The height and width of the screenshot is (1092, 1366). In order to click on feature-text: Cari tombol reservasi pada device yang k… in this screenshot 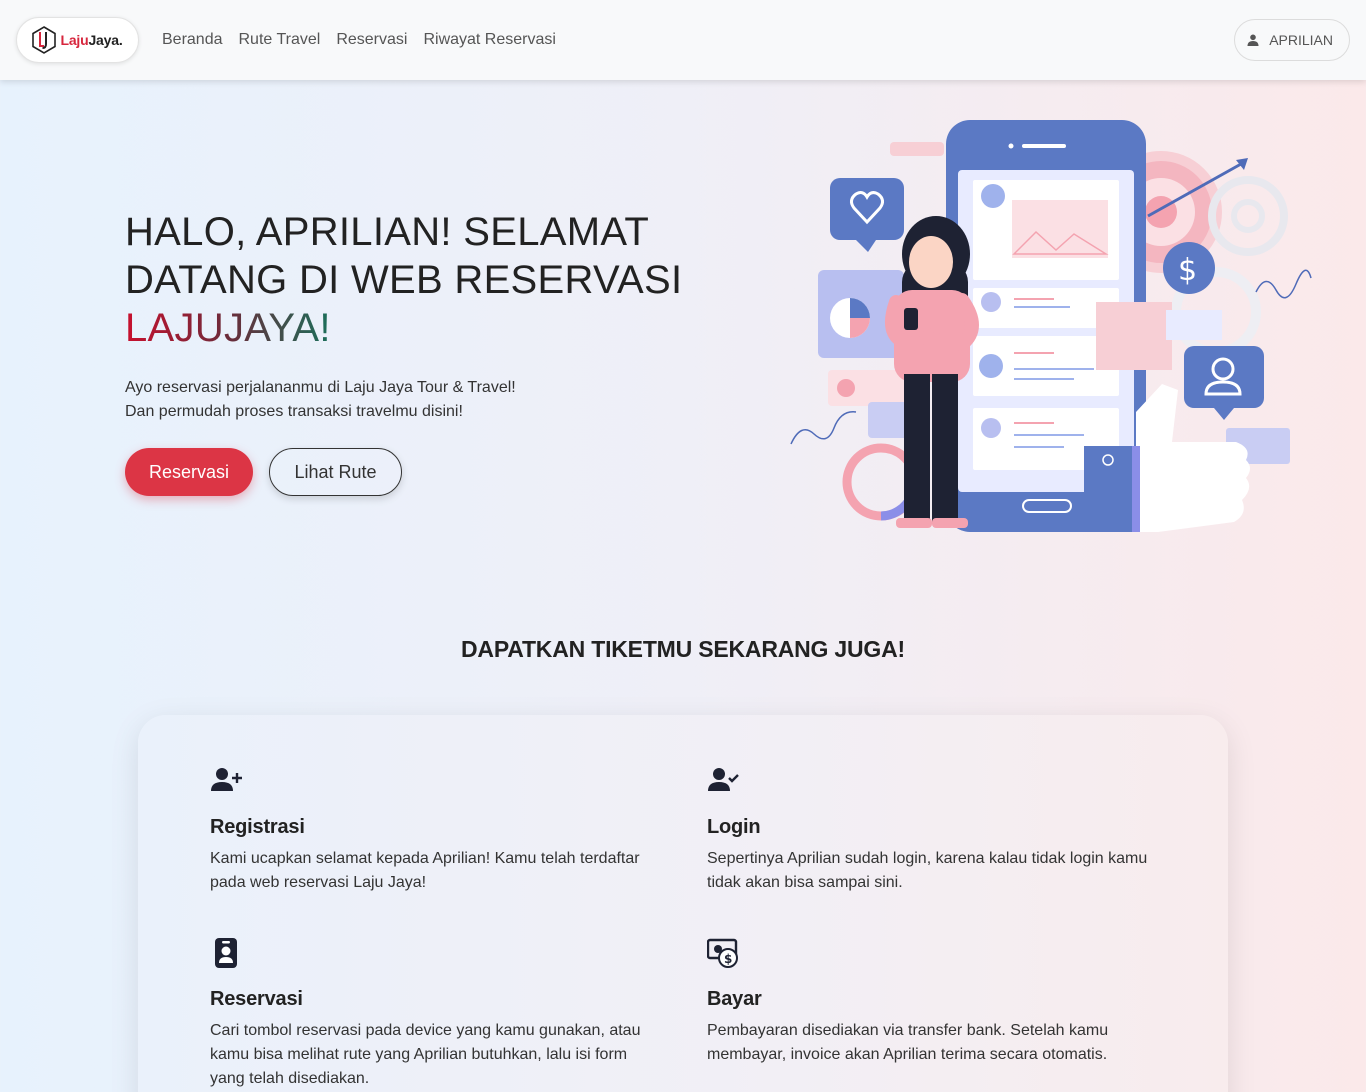, I will do `click(425, 1054)`.